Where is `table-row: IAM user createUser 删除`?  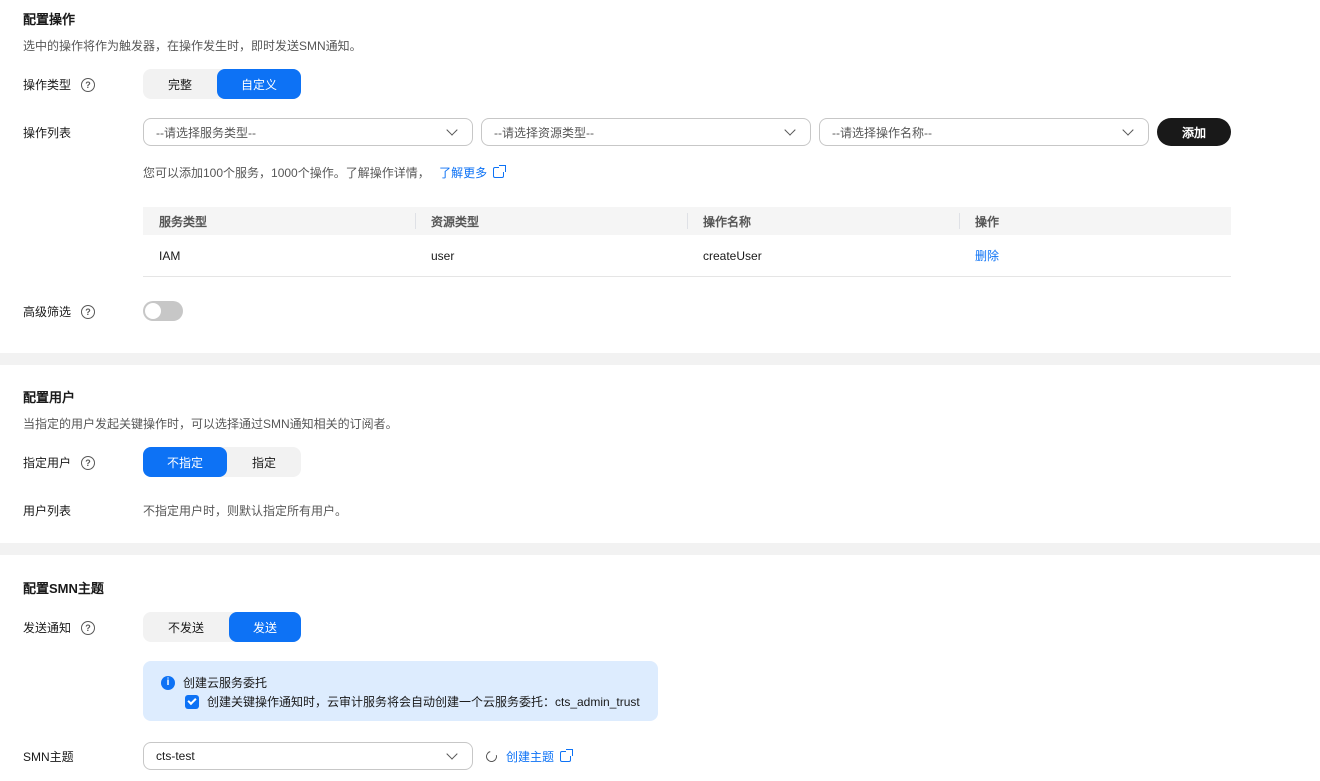
table-row: IAM user createUser 删除 is located at coordinates (687, 256).